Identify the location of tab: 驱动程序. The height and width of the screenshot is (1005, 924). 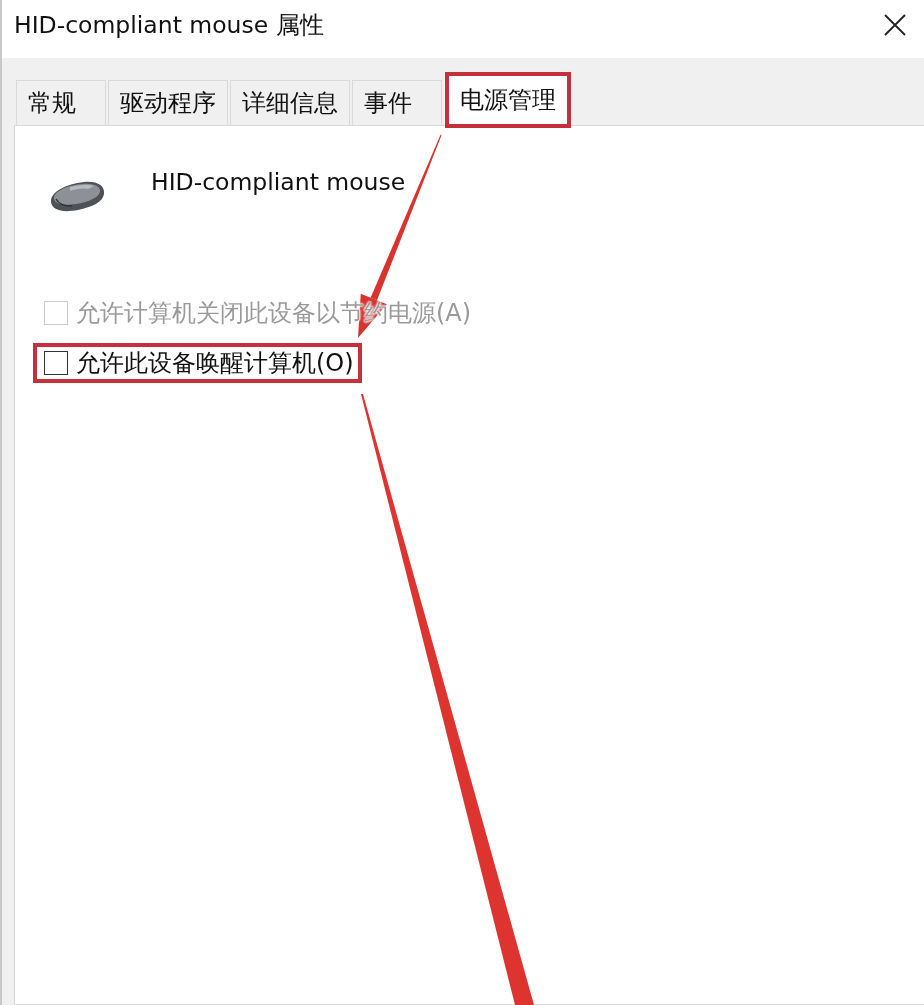
(168, 102).